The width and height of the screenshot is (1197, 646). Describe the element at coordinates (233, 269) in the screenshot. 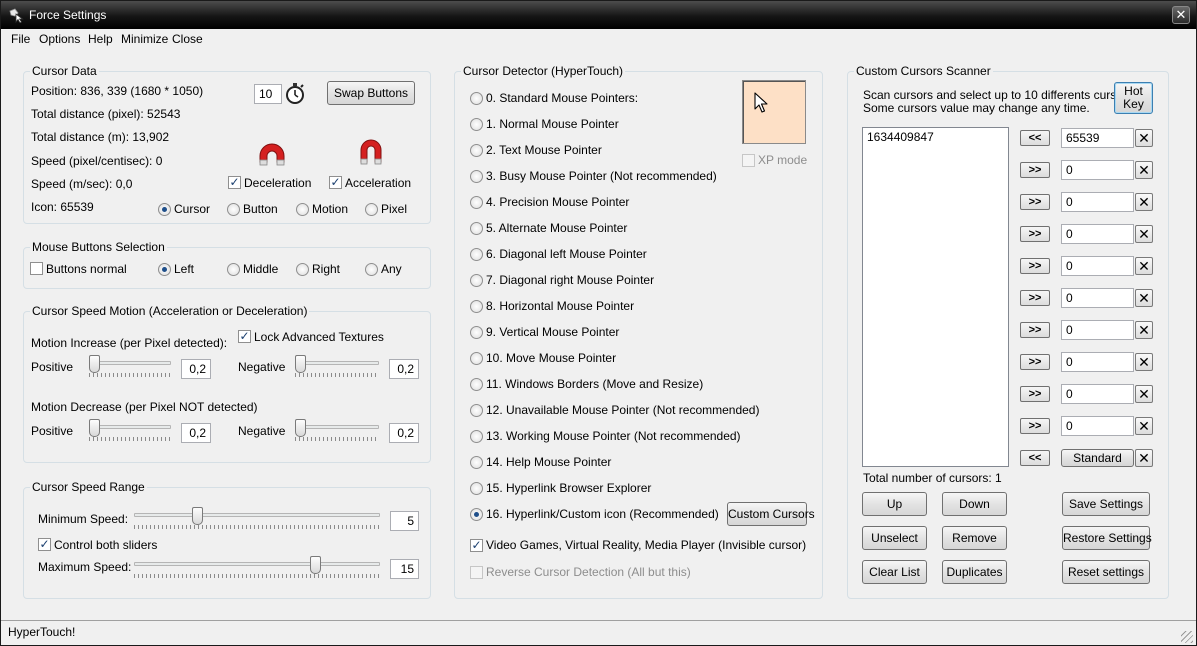

I see `button-middle-radio` at that location.